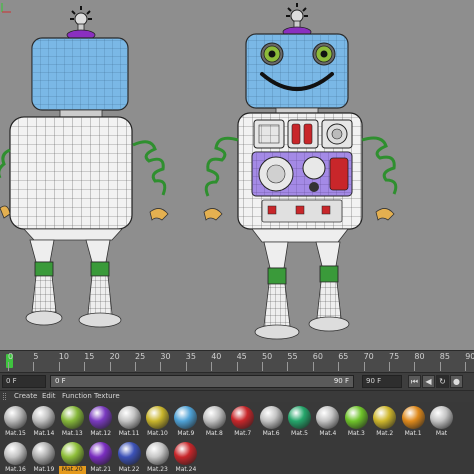  I want to click on menu-edit: Edit, so click(49, 396).